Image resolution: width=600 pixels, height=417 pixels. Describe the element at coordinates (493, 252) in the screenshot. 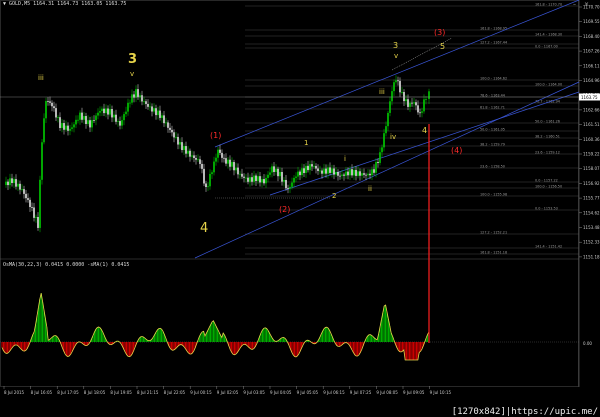

I see `fib-label: 161.8 - 1151.18` at that location.